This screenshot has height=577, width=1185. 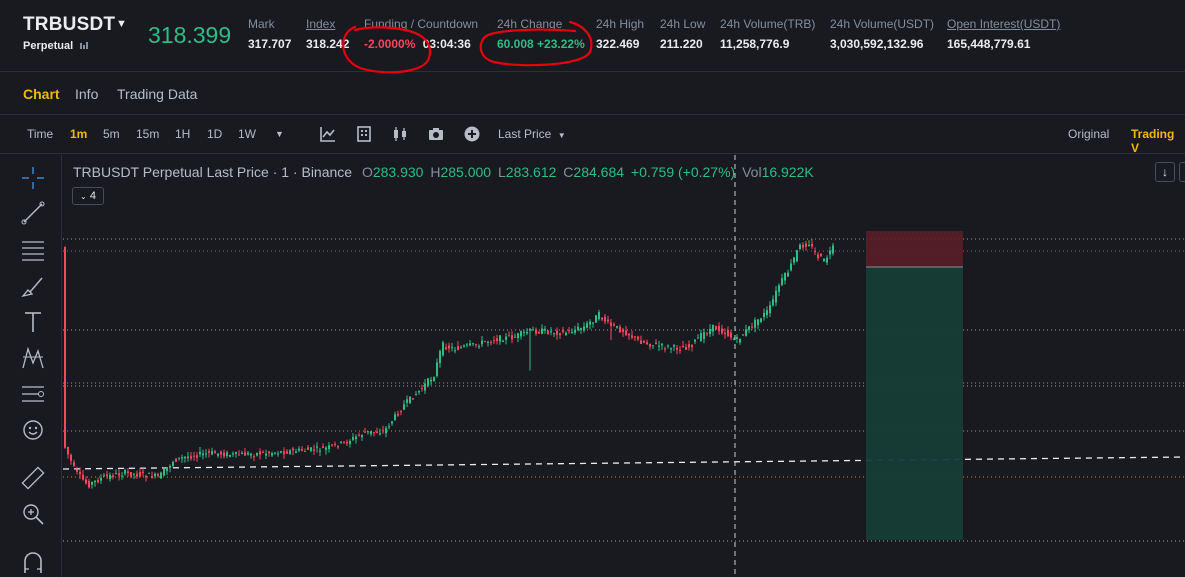 What do you see at coordinates (78, 134) in the screenshot?
I see `interval-1m: 1m` at bounding box center [78, 134].